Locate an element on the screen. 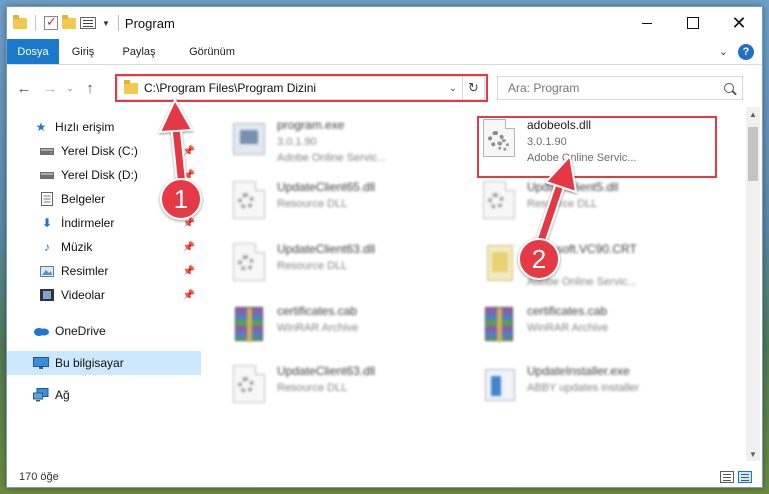  quick-access-toolbar: ▼ is located at coordinates (58, 22).